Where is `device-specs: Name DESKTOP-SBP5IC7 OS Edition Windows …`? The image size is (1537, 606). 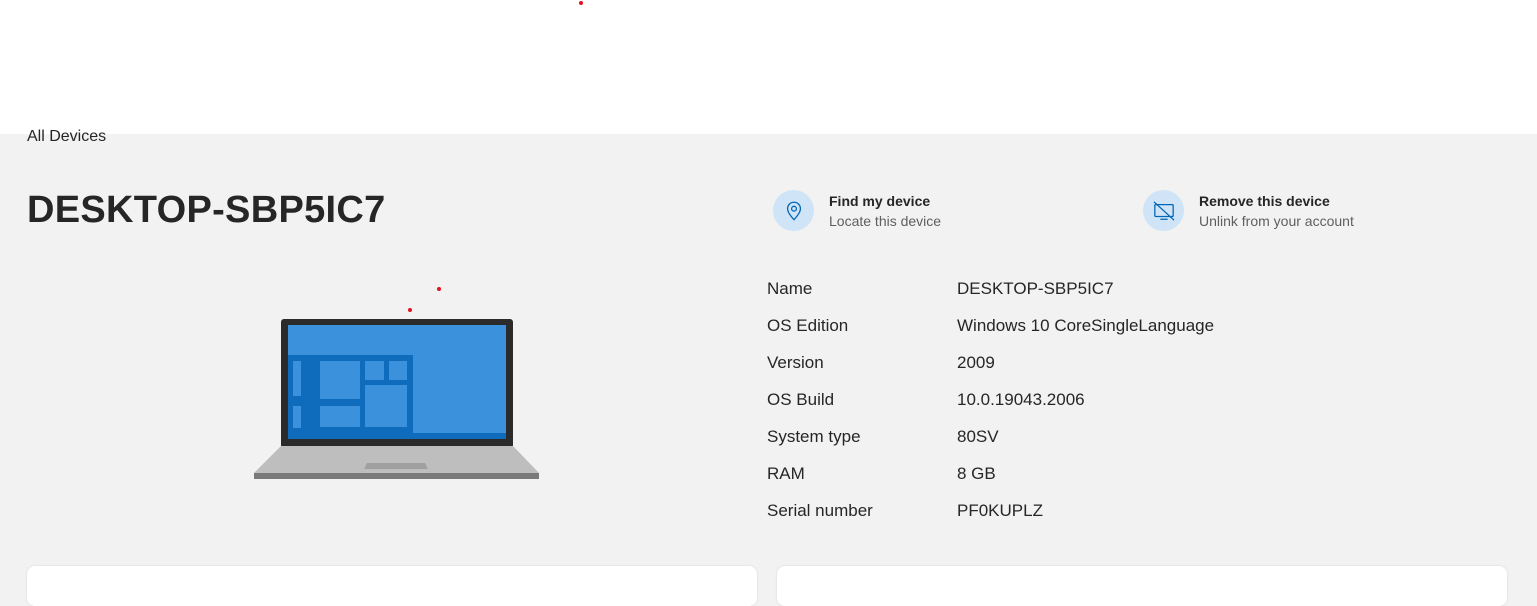
device-specs: Name DESKTOP-SBP5IC7 OS Edition Windows … is located at coordinates (990, 399).